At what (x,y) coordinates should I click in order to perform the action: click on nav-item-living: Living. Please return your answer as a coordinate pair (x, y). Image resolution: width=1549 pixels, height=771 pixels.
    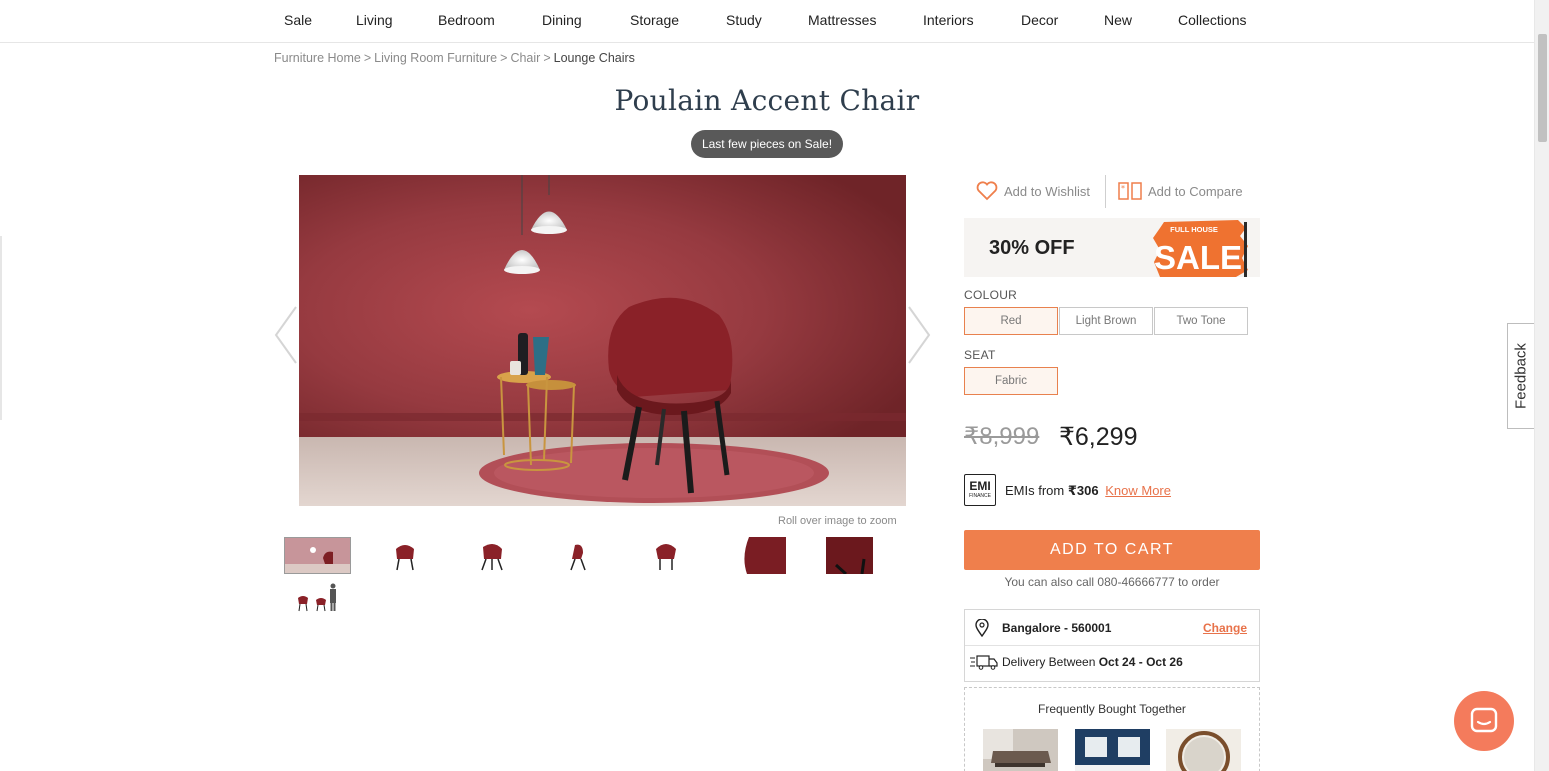
    Looking at the image, I should click on (374, 20).